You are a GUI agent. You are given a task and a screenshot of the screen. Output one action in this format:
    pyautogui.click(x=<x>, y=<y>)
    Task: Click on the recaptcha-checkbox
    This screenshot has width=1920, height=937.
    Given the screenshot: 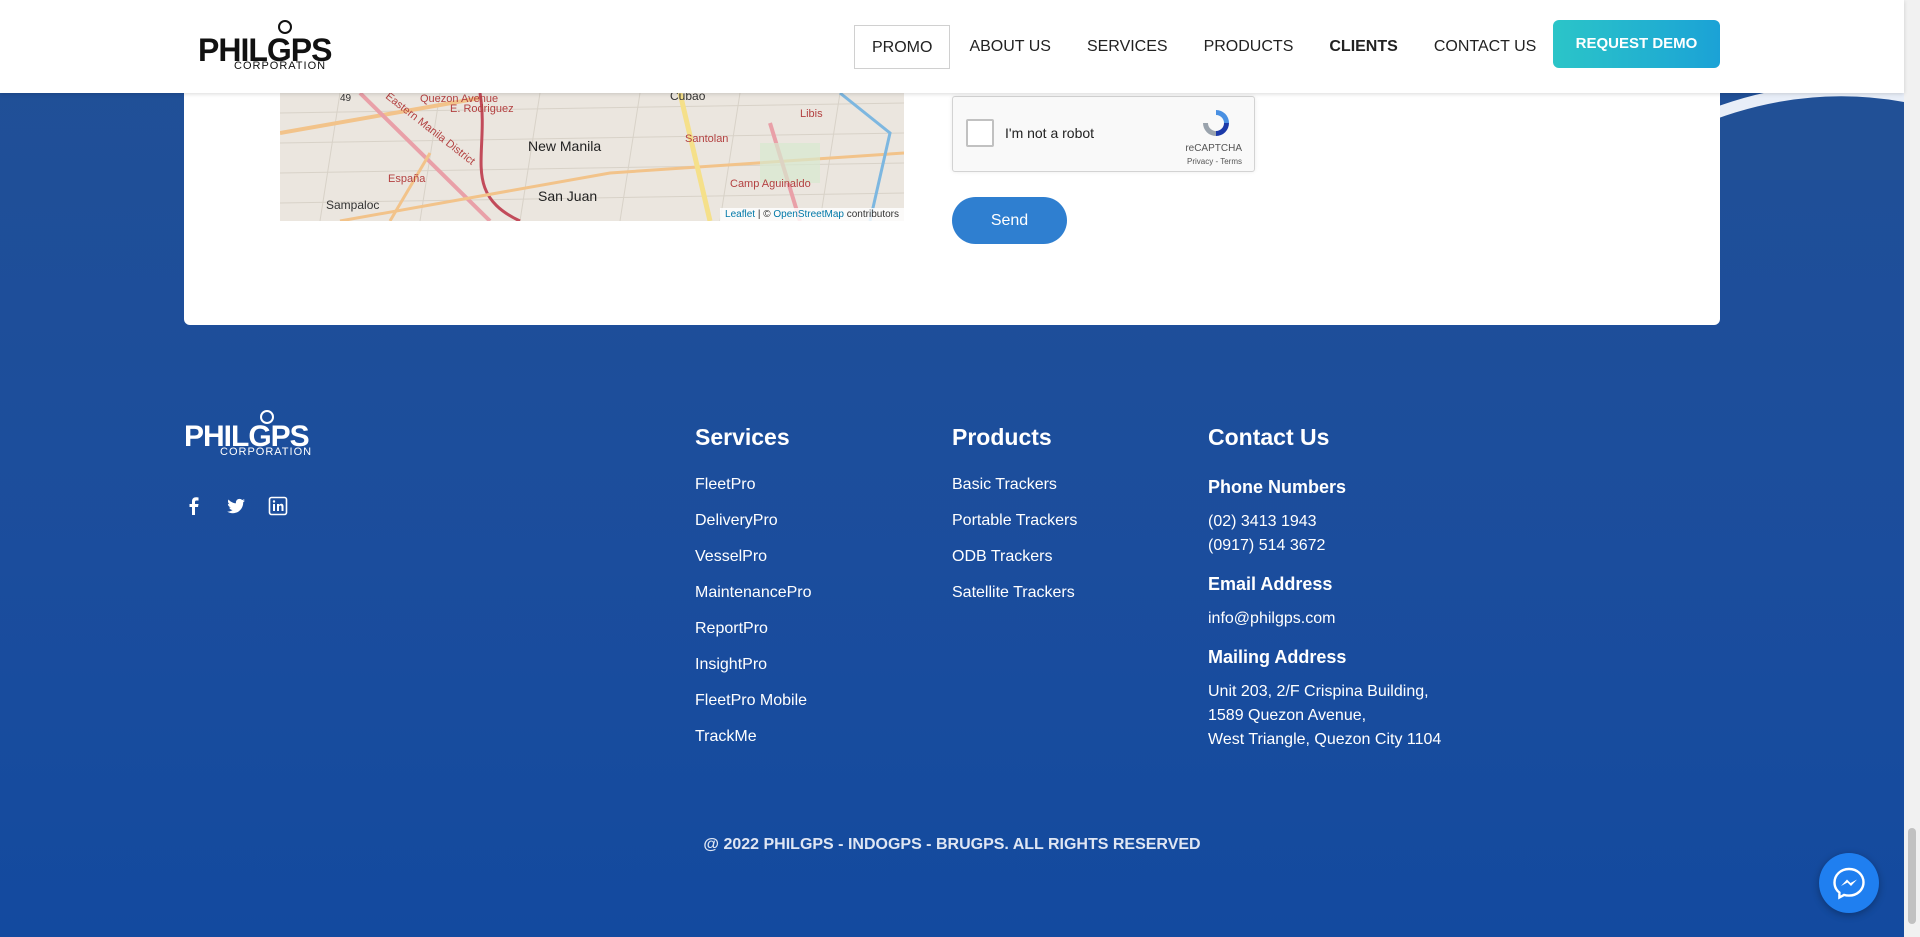 What is the action you would take?
    pyautogui.click(x=980, y=133)
    